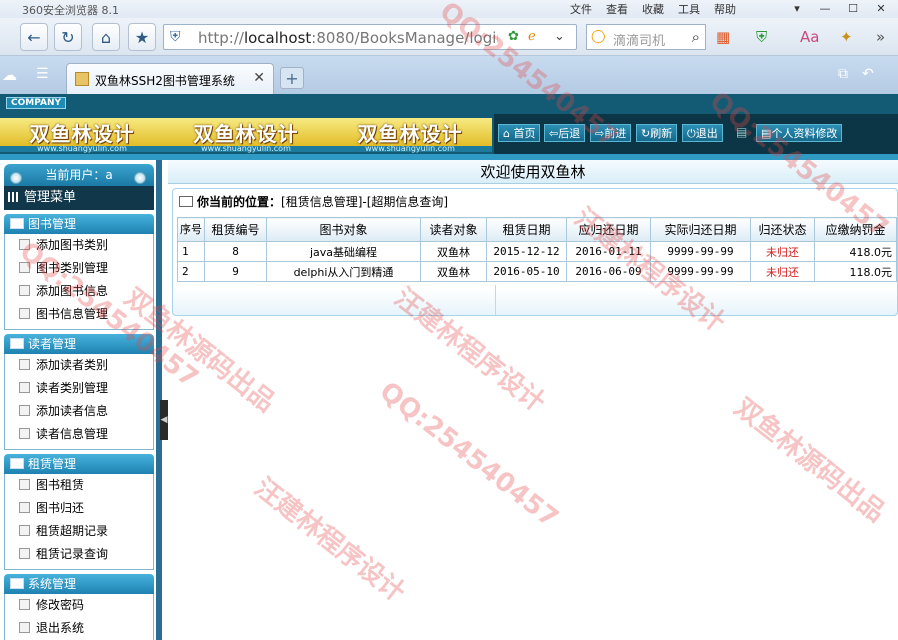 The height and width of the screenshot is (640, 898). What do you see at coordinates (702, 133) in the screenshot?
I see `nav-logout: ⏻退出` at bounding box center [702, 133].